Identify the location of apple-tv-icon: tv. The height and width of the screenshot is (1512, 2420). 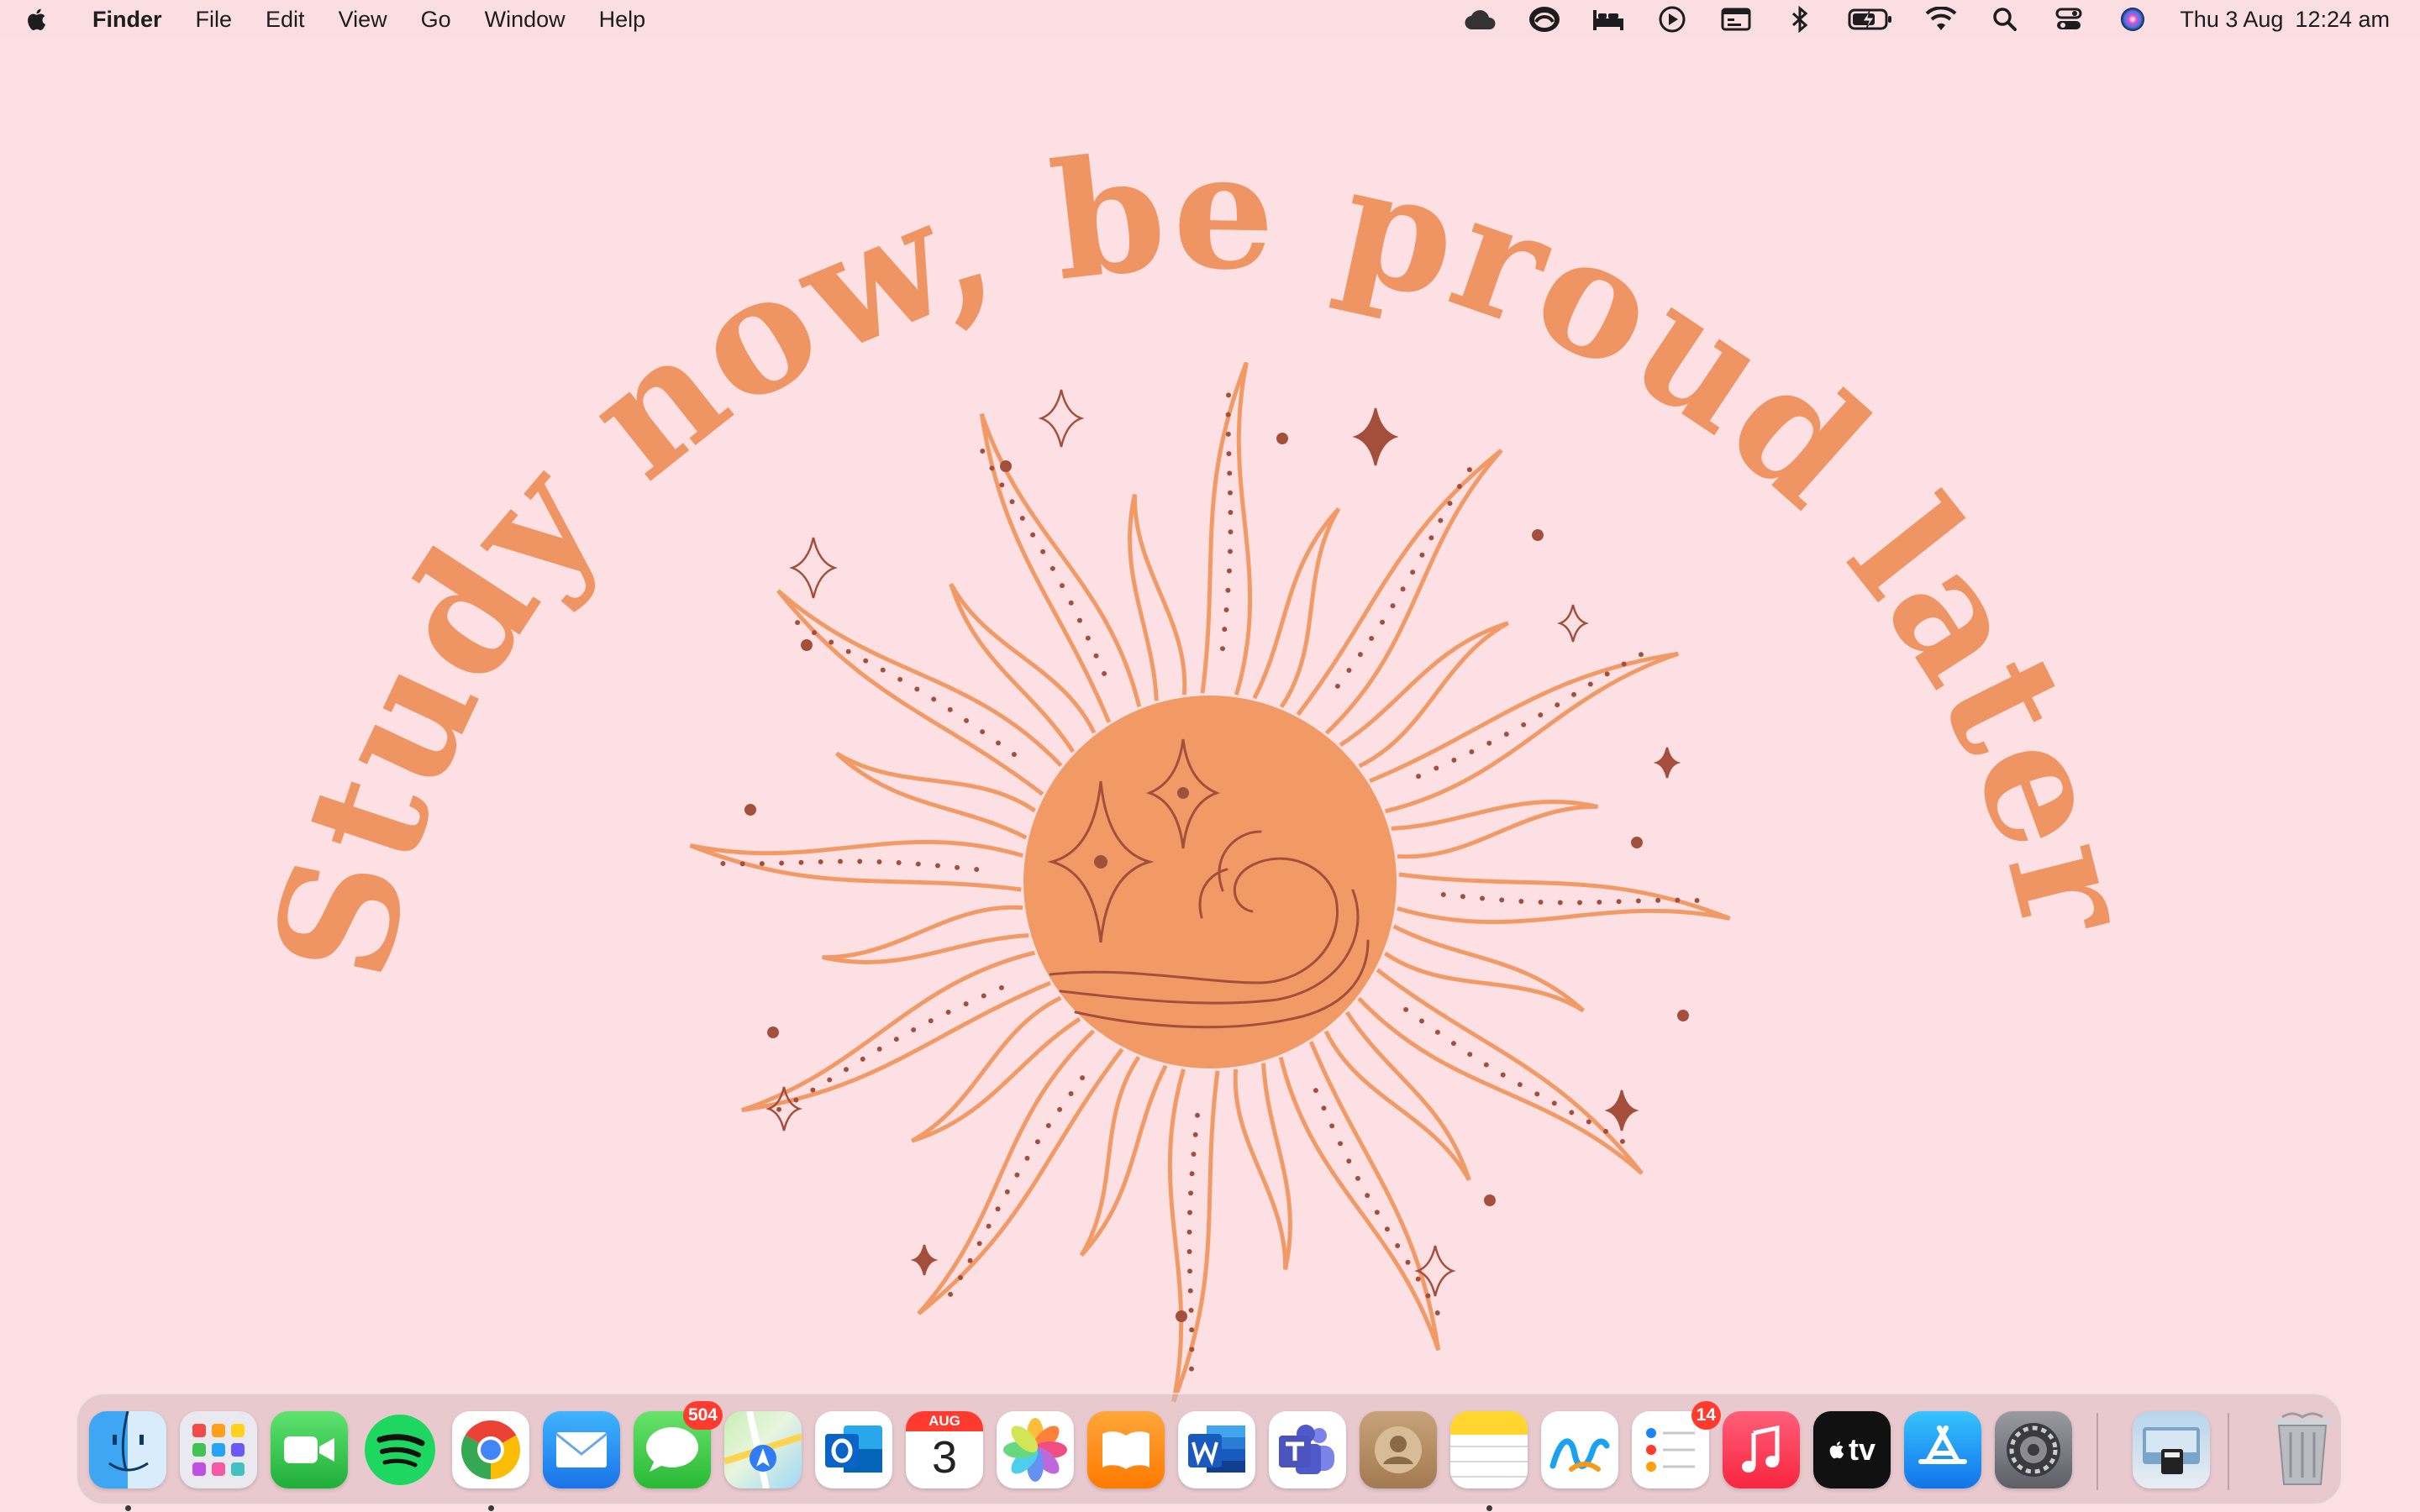
(1852, 1449).